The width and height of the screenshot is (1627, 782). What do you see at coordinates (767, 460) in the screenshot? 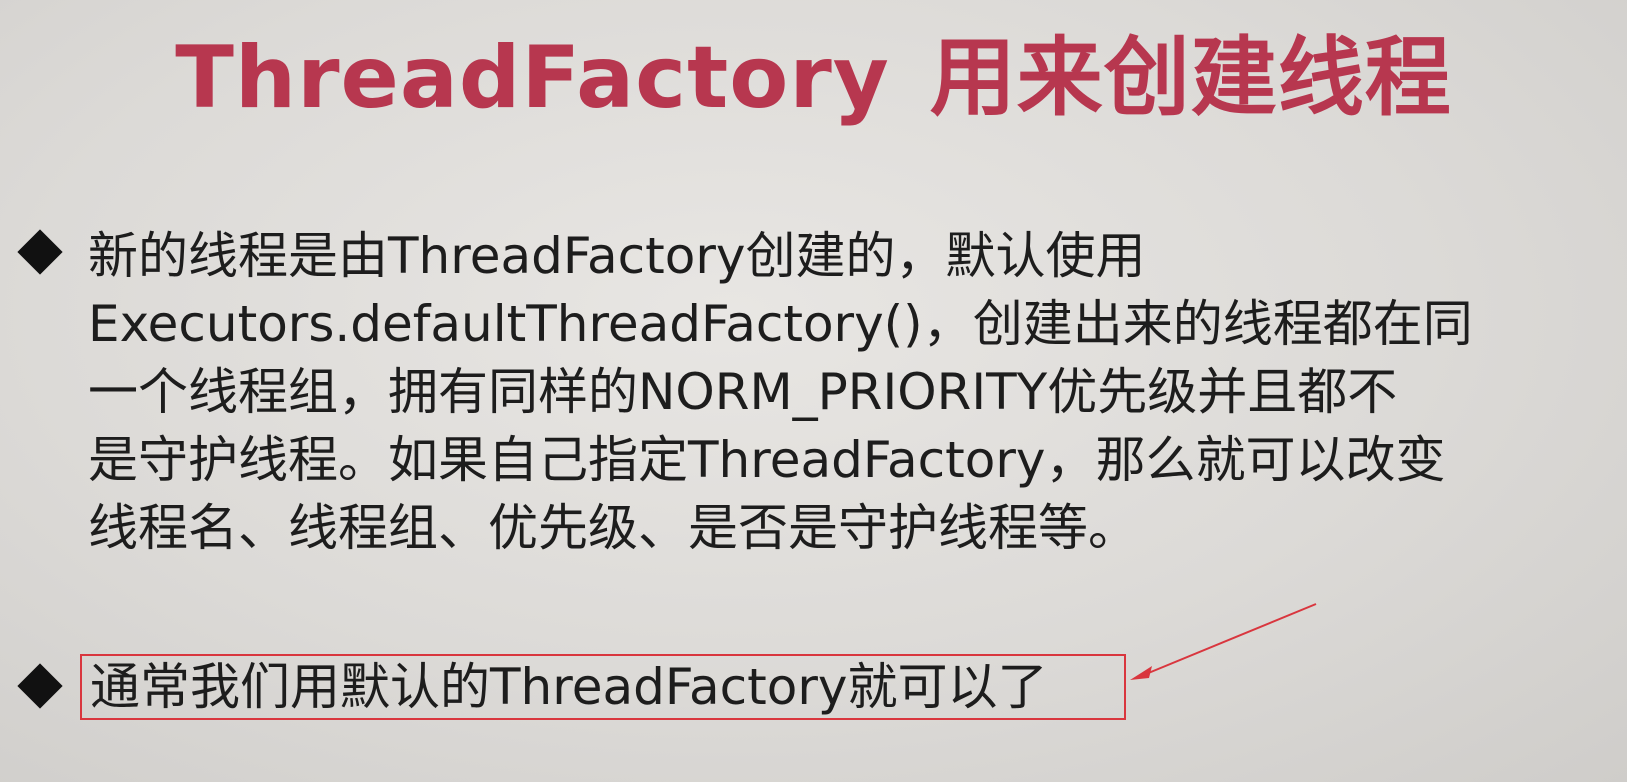
I see `bullet1-line: 是守护线程。如果自己指定ThreadFactory，那么就可以改变` at bounding box center [767, 460].